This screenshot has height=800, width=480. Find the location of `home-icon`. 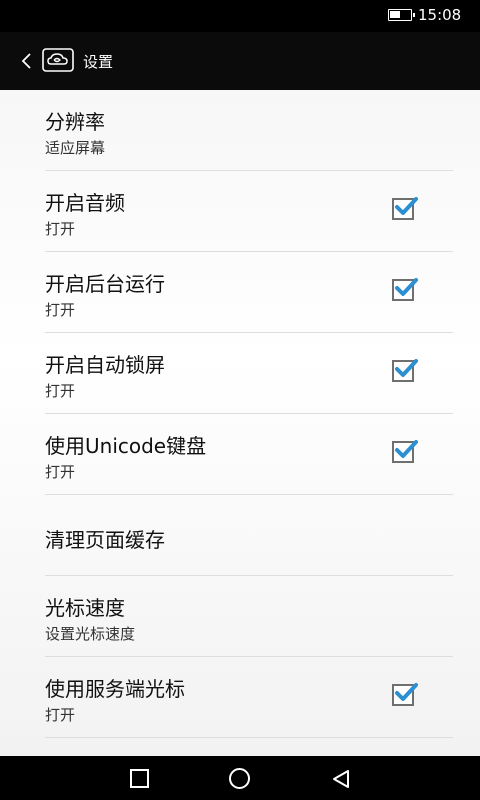

home-icon is located at coordinates (239, 778).